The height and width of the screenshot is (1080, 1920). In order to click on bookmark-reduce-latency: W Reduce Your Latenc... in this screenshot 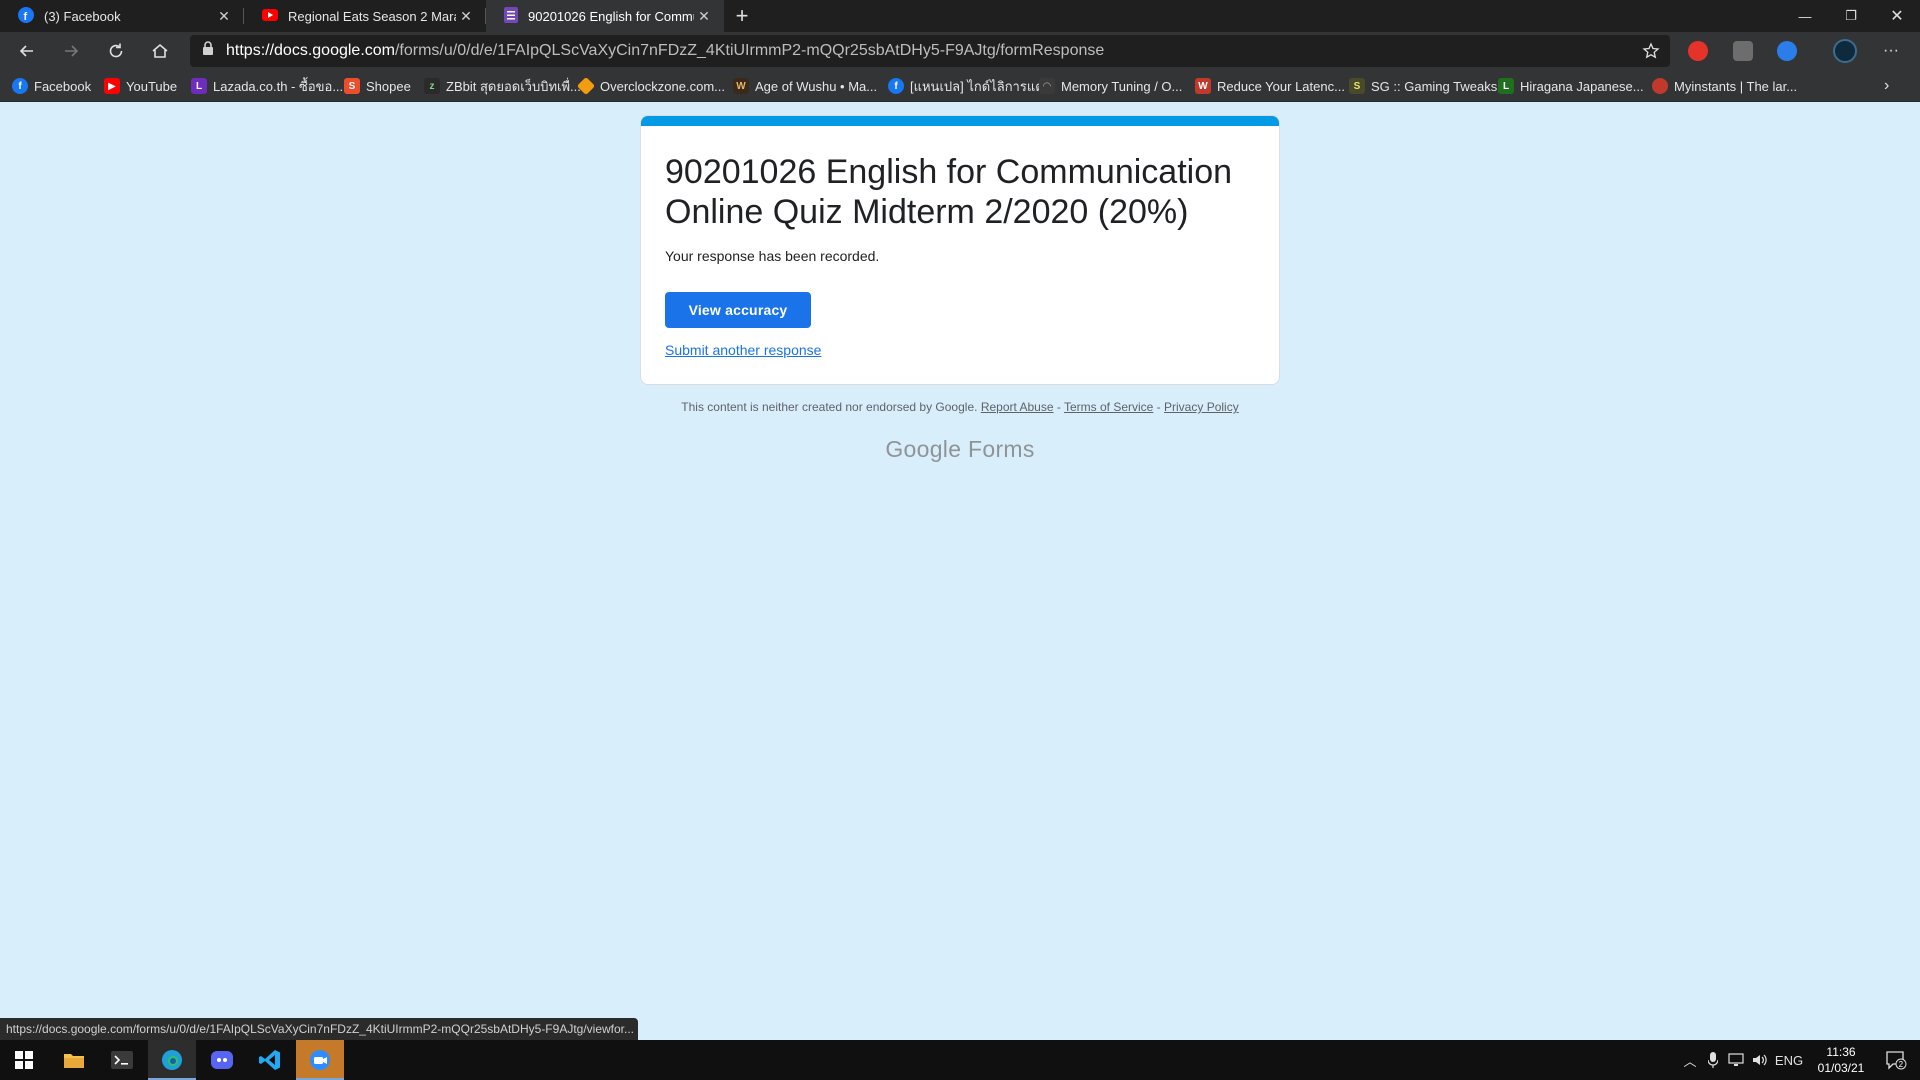, I will do `click(1270, 86)`.